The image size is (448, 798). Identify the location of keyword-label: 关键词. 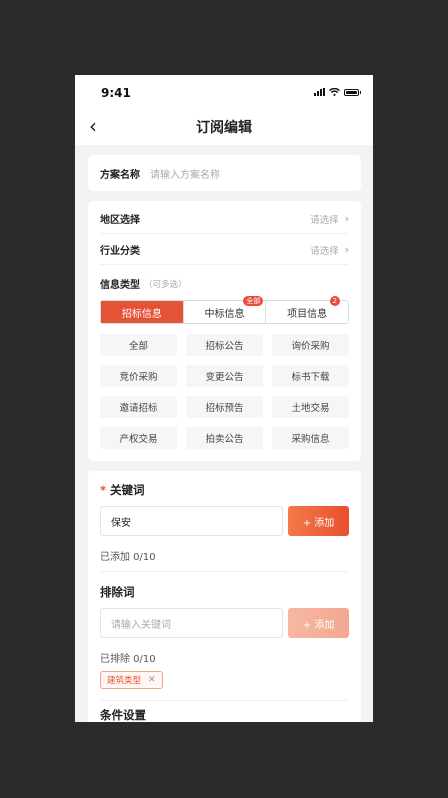
(127, 490).